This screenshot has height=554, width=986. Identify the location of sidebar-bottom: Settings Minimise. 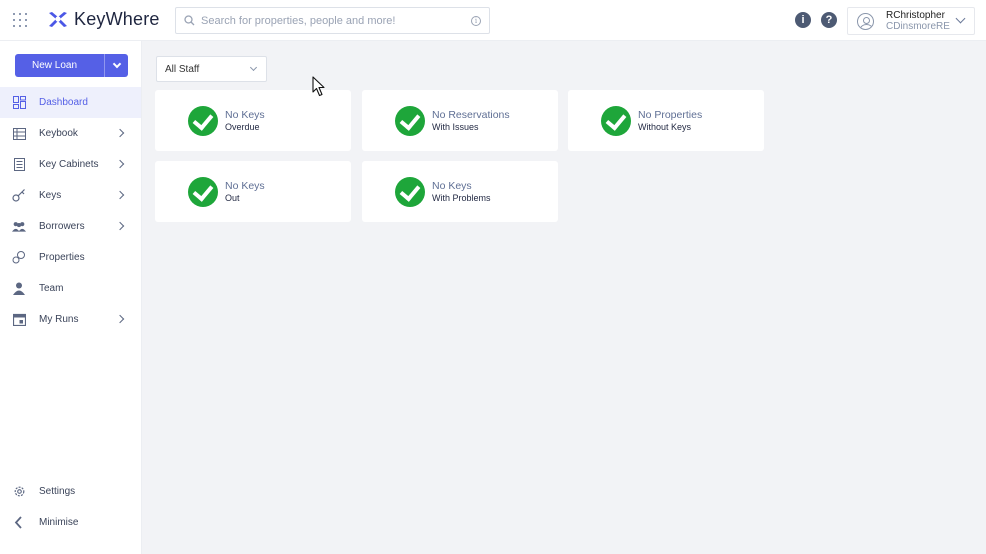
(70, 507).